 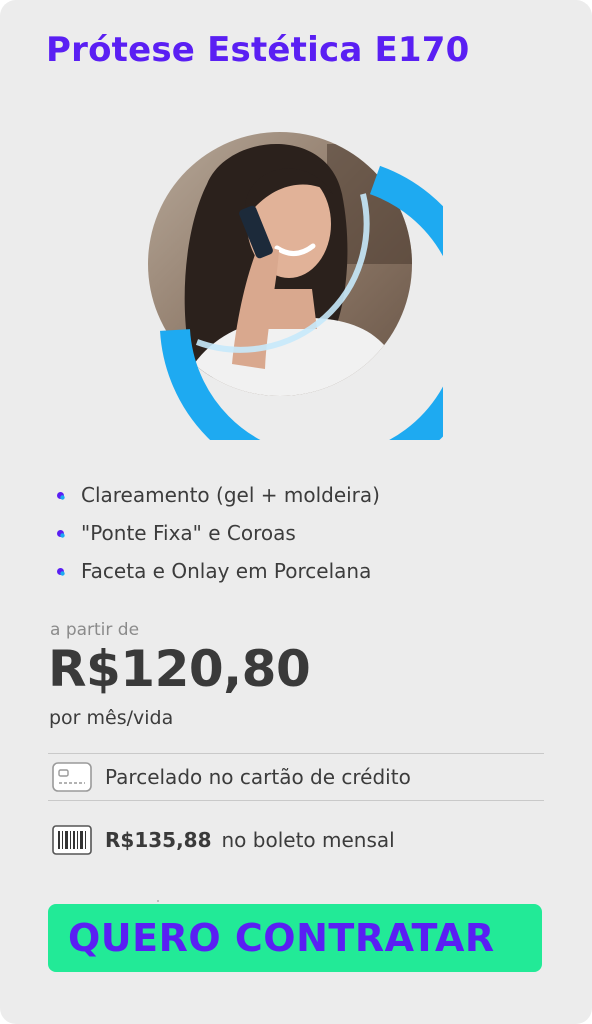 I want to click on list-item: "Ponte Fixa" e Coroas, so click(x=217, y=533).